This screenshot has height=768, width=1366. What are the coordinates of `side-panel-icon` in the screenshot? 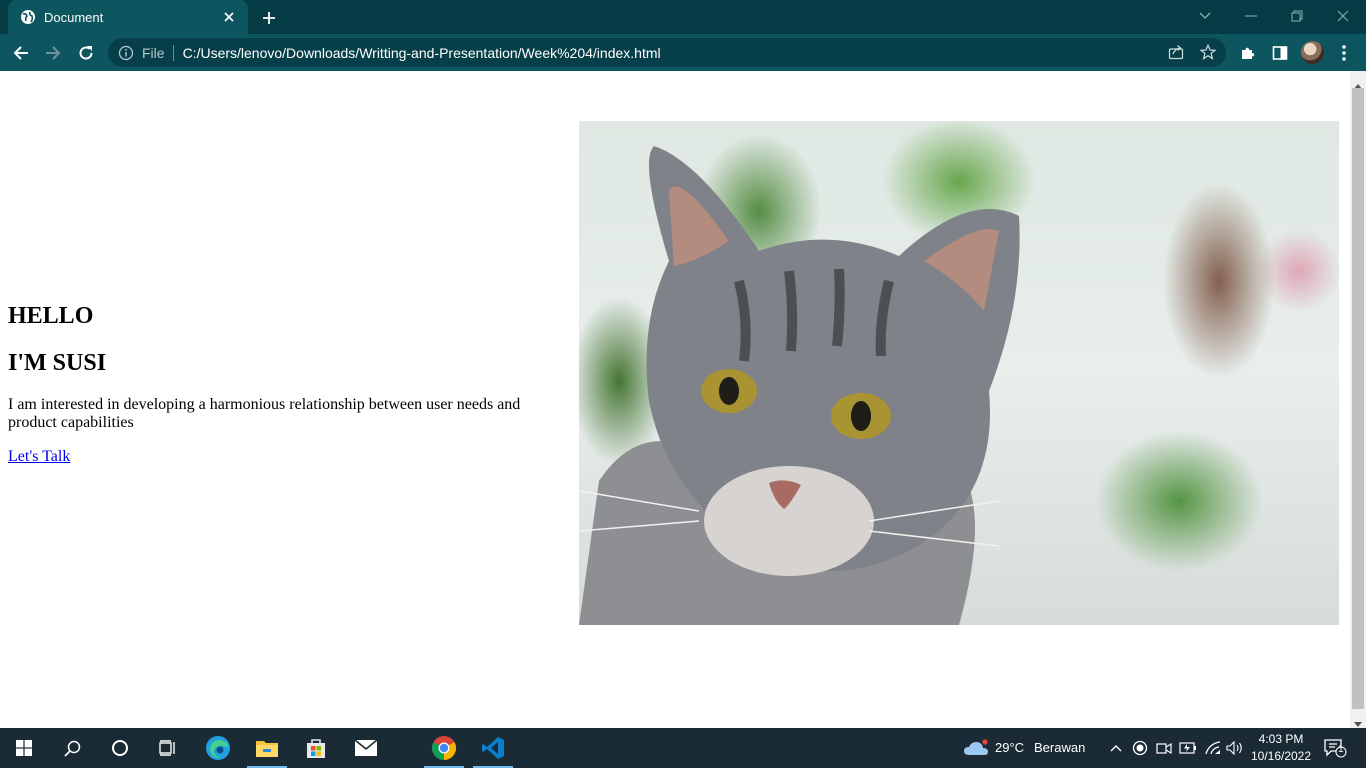 It's located at (1280, 53).